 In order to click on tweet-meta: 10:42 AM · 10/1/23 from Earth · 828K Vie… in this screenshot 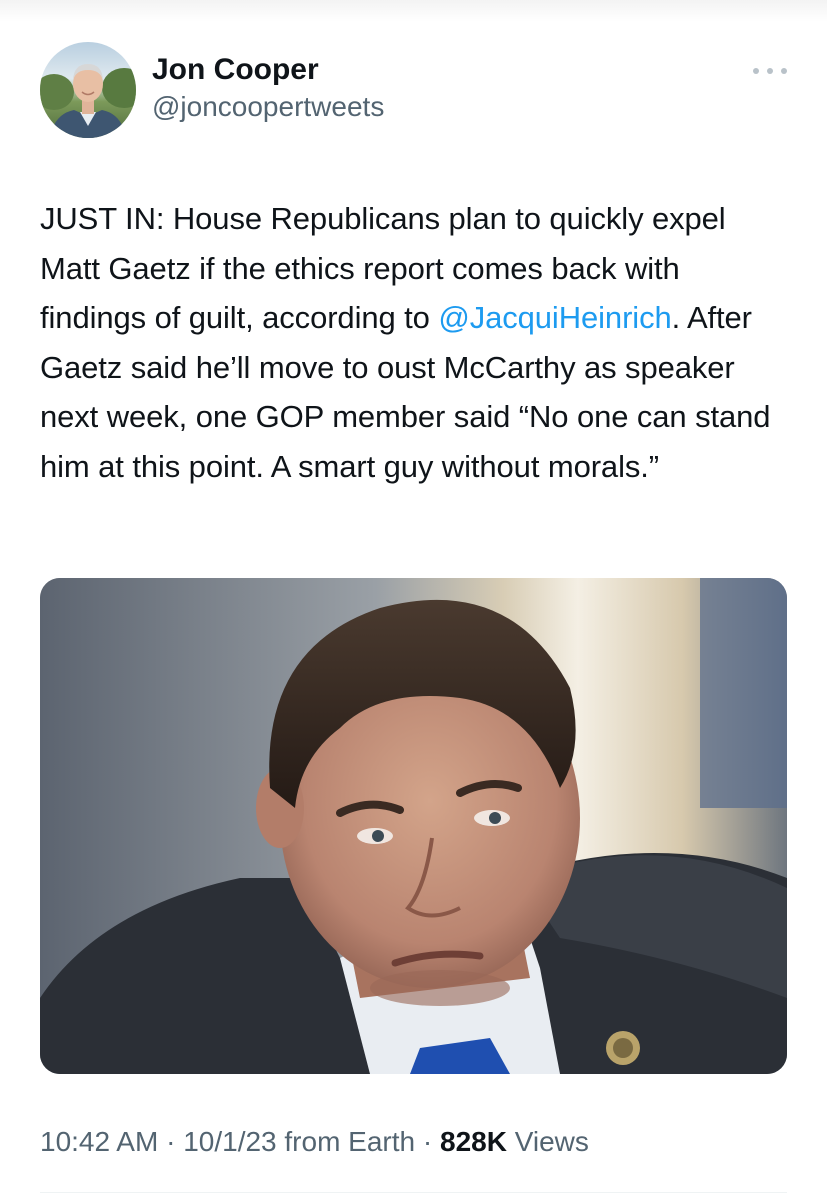, I will do `click(314, 1142)`.